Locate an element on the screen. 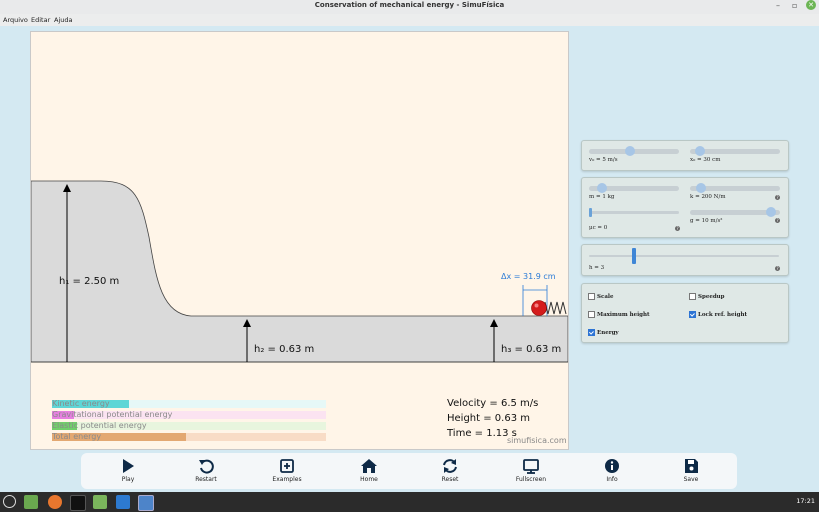  v0-slider-thumb is located at coordinates (630, 151).